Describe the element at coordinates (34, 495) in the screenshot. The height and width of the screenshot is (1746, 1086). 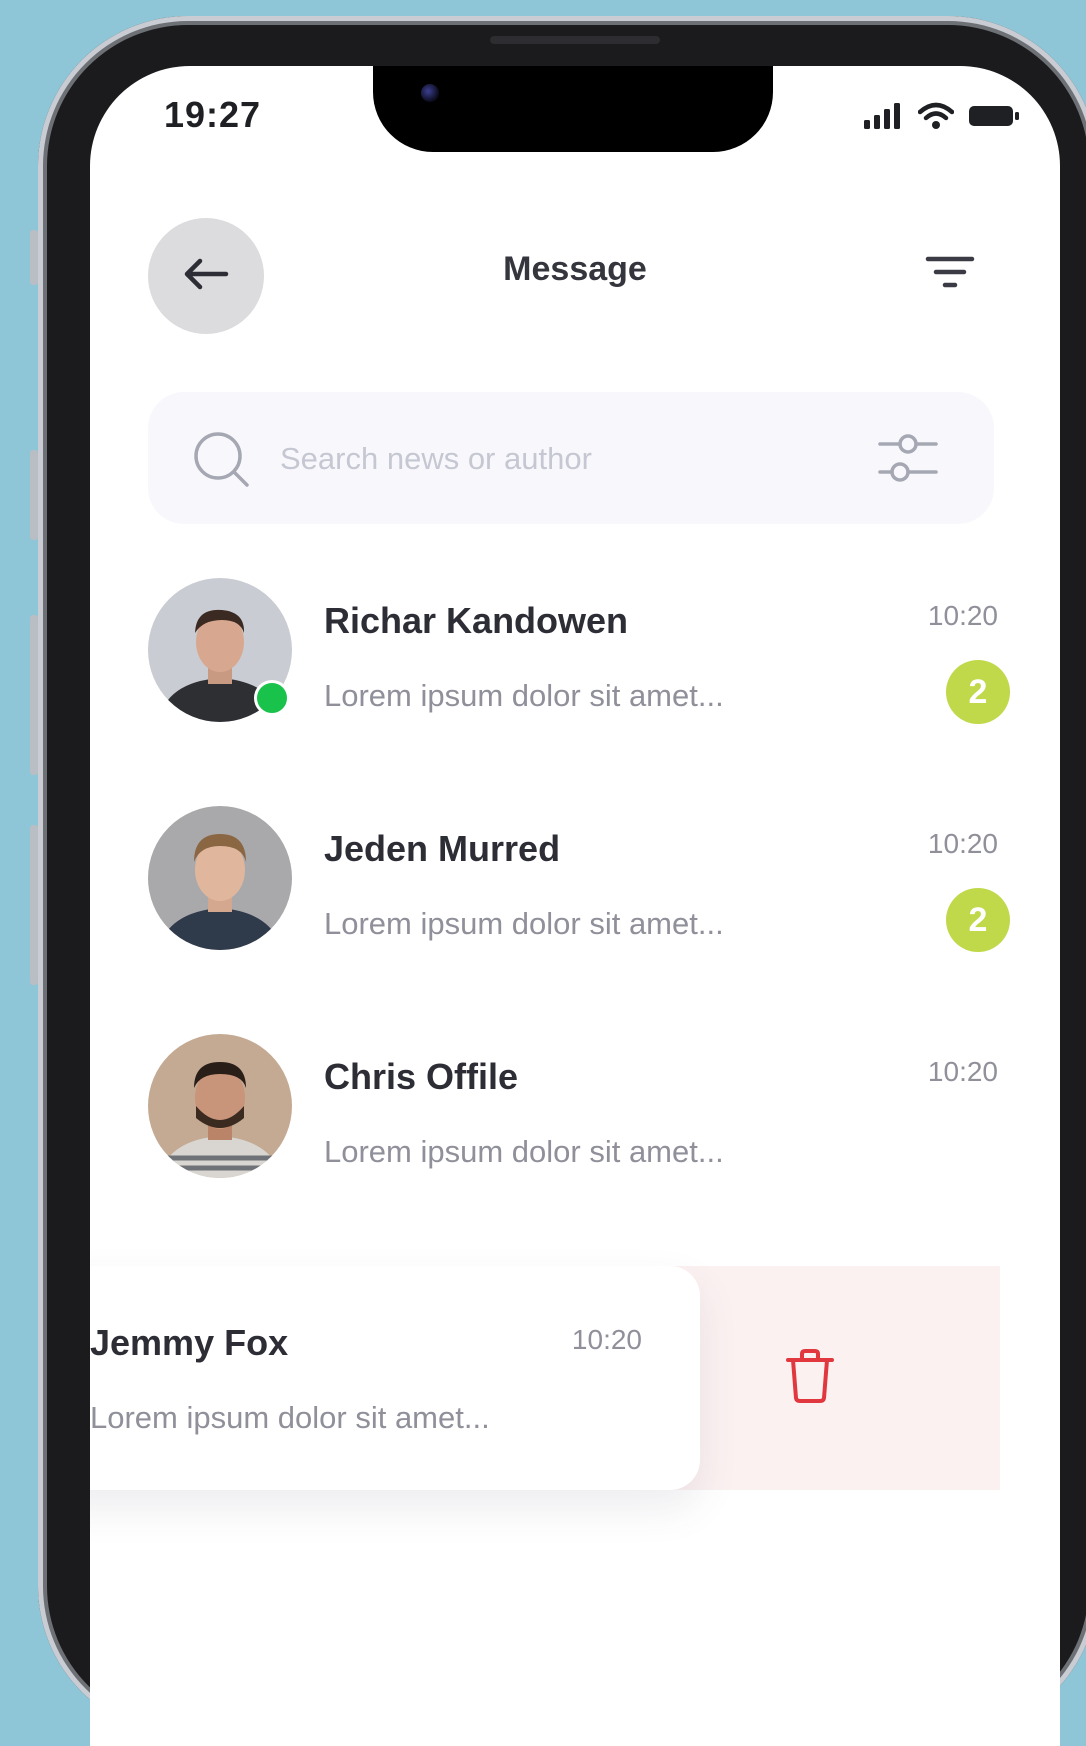
I see `side-button` at that location.